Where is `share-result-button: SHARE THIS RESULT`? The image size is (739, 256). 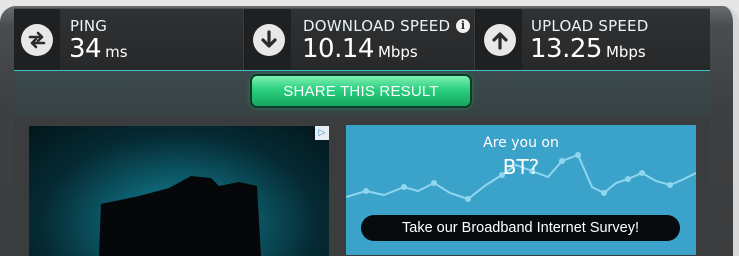 share-result-button: SHARE THIS RESULT is located at coordinates (361, 91).